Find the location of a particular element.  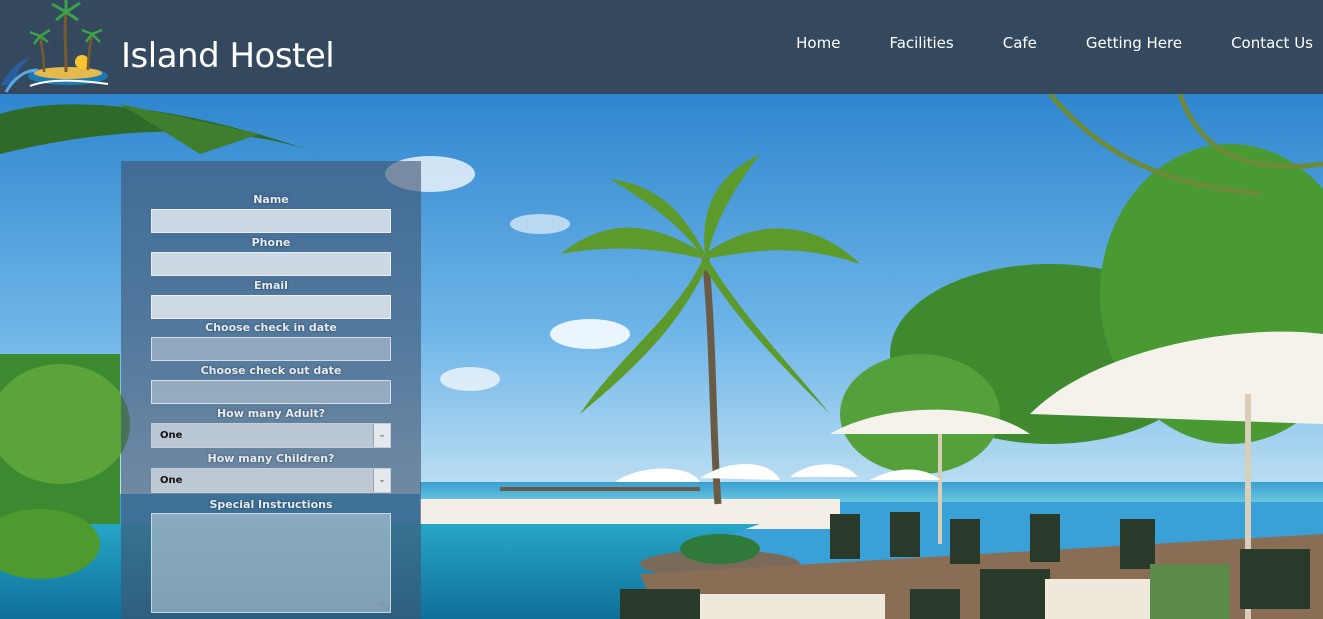

children-selected-value: One is located at coordinates (171, 480).